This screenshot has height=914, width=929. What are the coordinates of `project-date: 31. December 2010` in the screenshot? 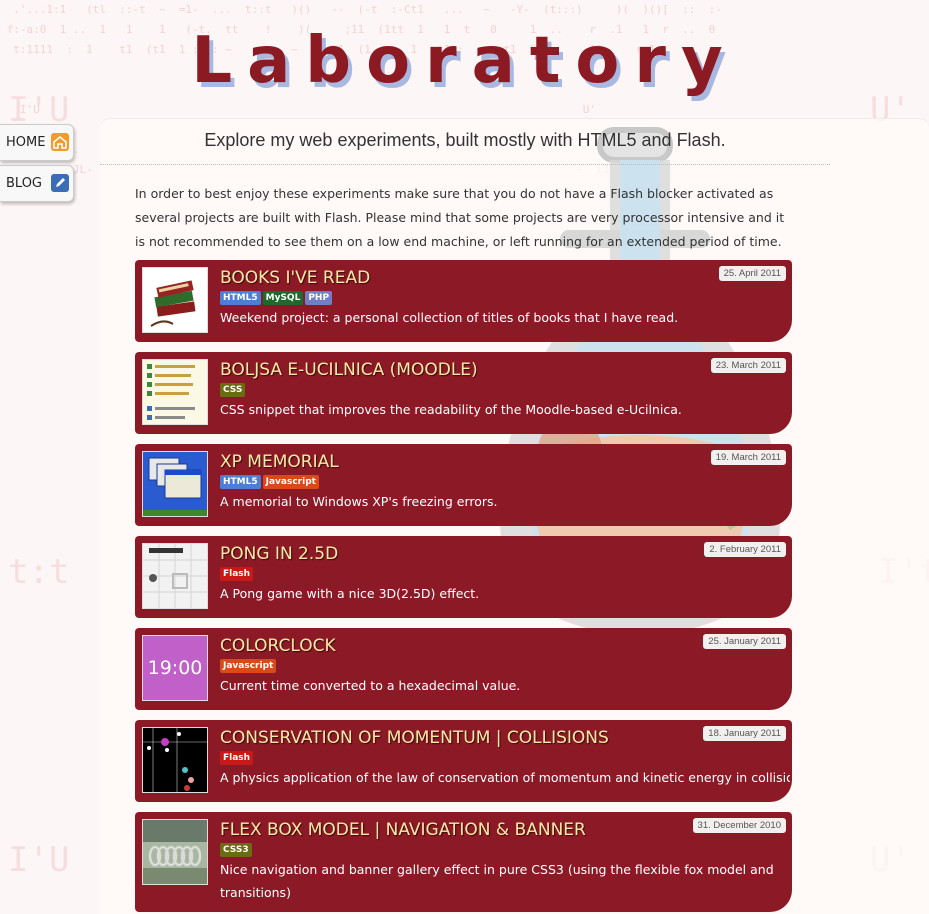 It's located at (739, 825).